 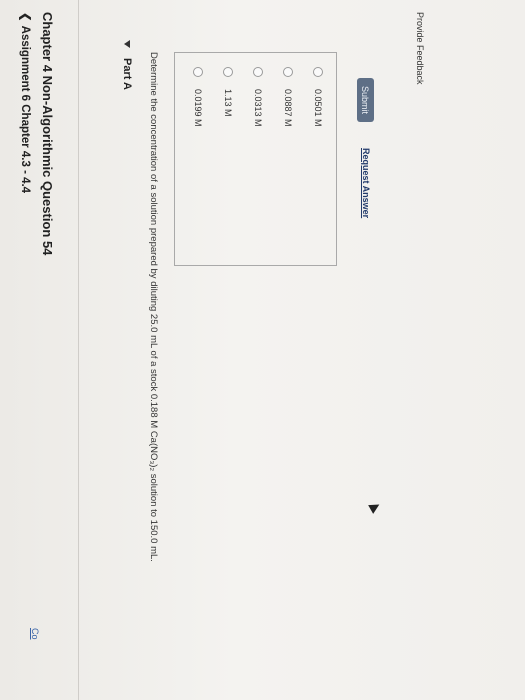 What do you see at coordinates (365, 100) in the screenshot?
I see `submit-button: Submit` at bounding box center [365, 100].